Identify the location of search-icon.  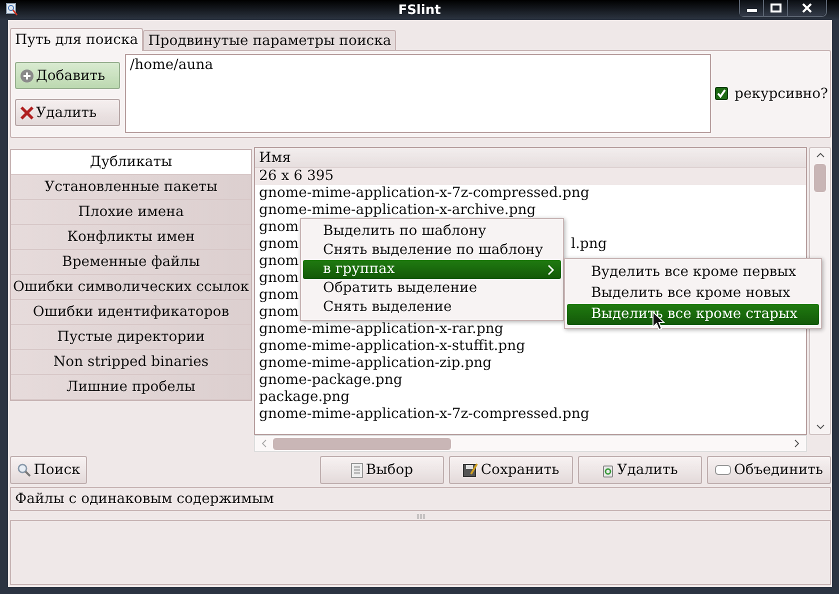
(23, 470).